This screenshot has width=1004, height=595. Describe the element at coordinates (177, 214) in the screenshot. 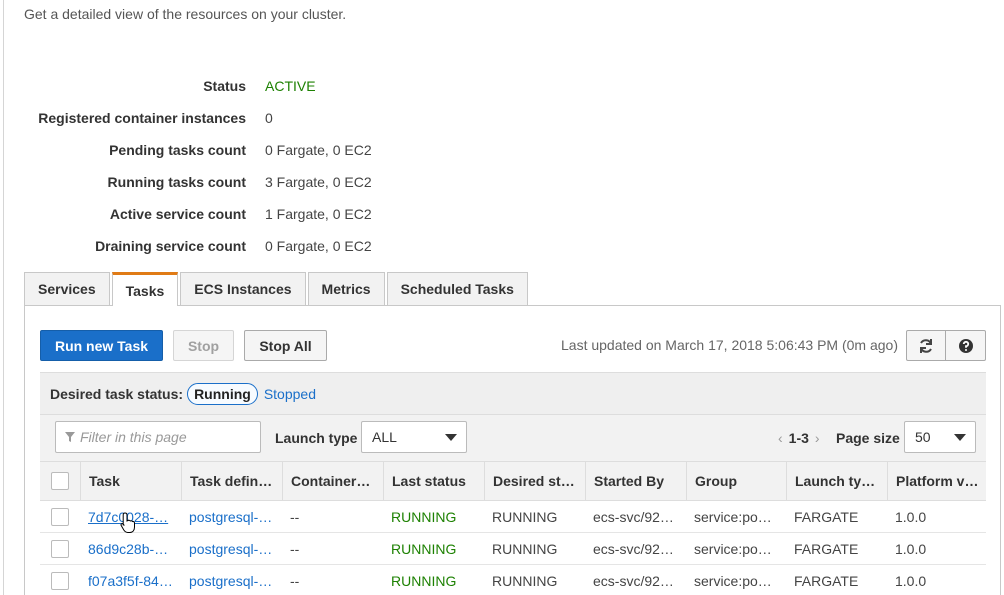

I see `detail-label: Active service count` at that location.